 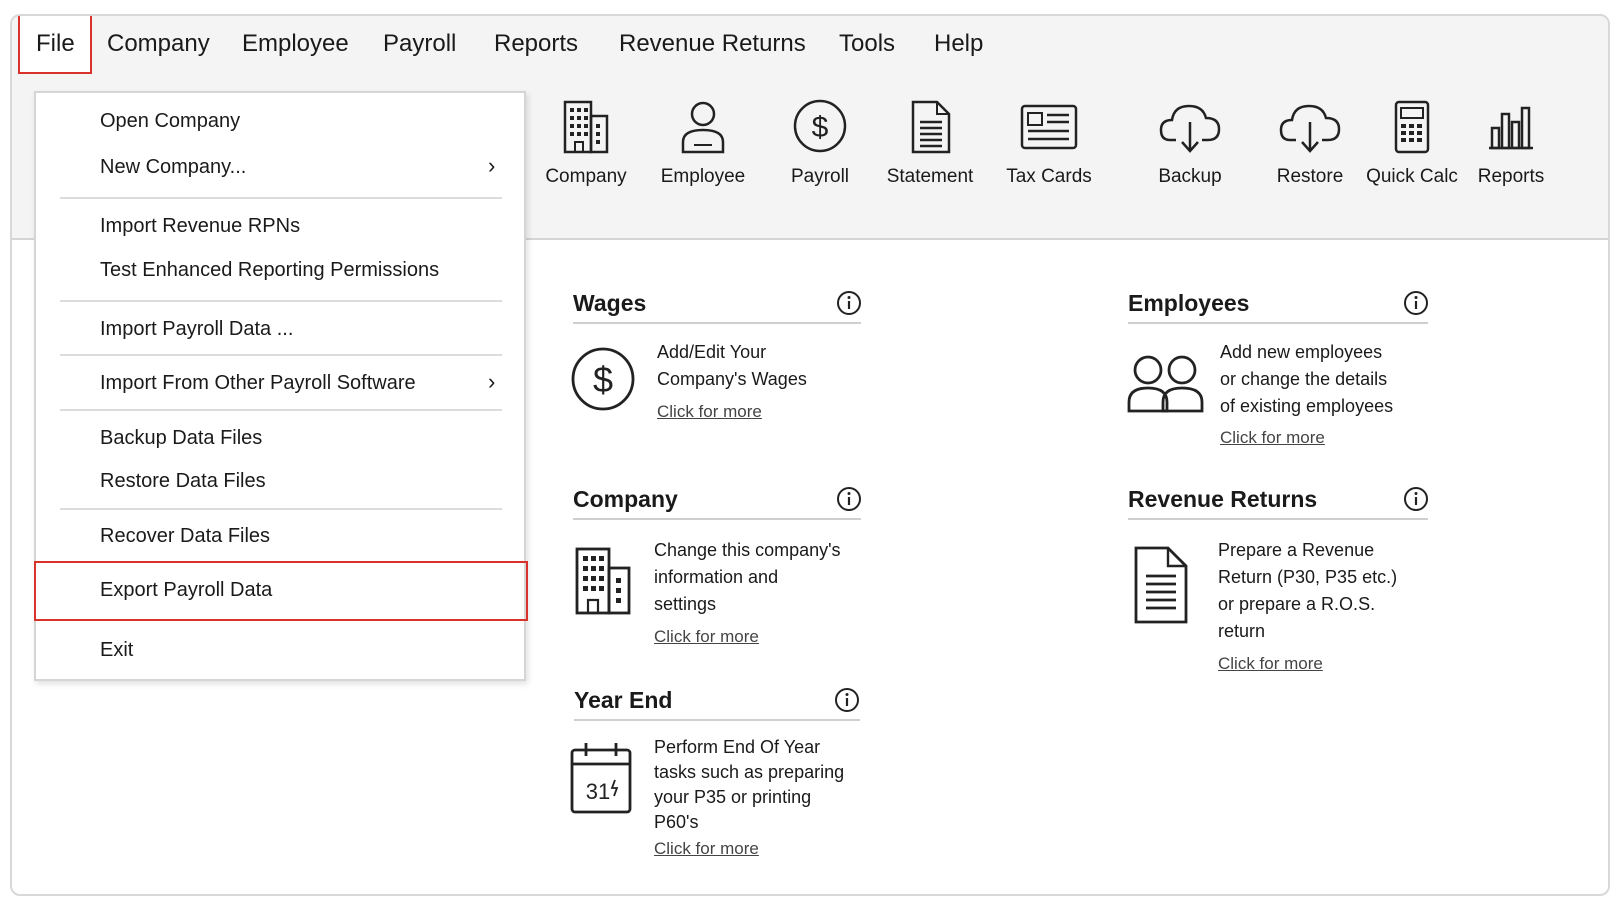 I want to click on employees-click-for-more-link: Click for more, so click(x=1272, y=438).